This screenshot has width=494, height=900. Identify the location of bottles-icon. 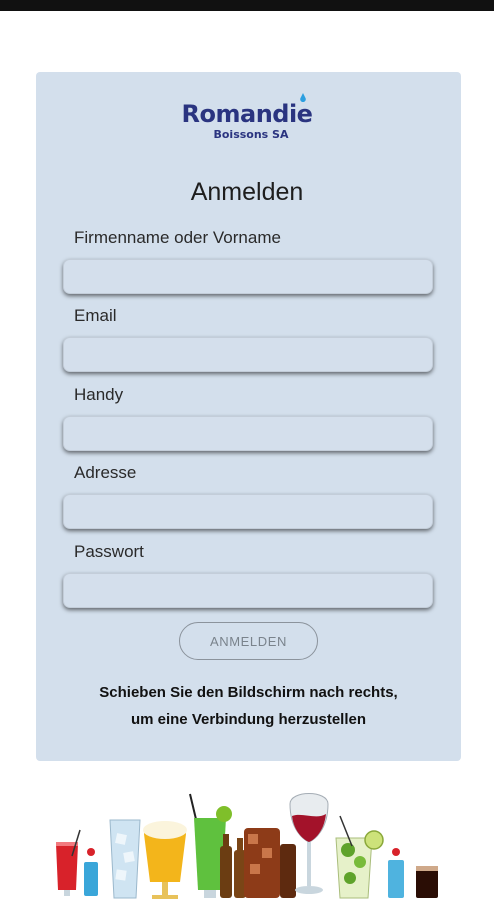
(233, 866).